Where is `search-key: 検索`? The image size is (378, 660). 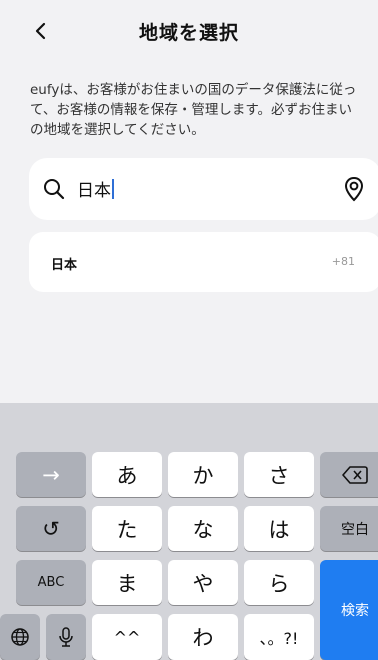 search-key: 検索 is located at coordinates (349, 610).